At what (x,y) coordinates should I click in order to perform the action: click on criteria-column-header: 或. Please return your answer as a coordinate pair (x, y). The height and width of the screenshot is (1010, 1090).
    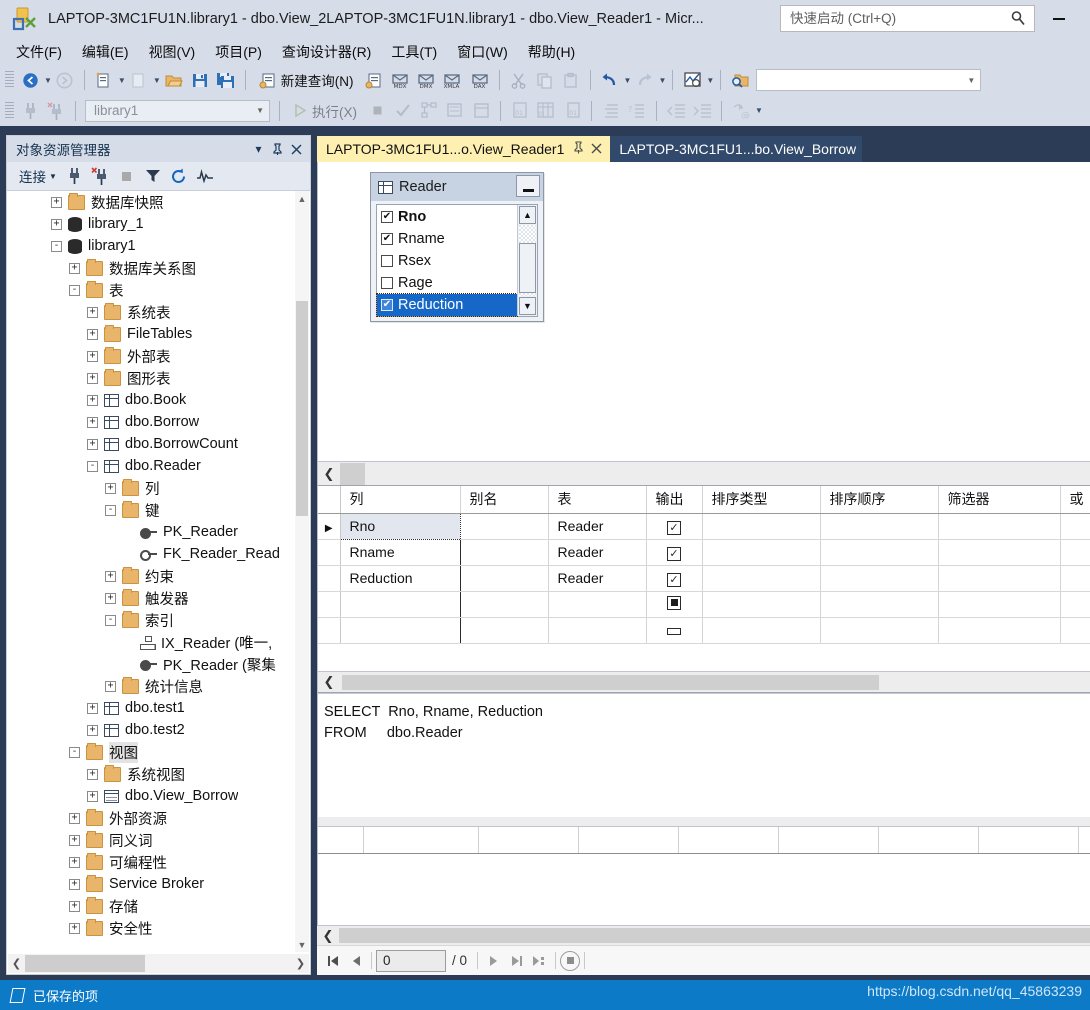
    Looking at the image, I should click on (1075, 500).